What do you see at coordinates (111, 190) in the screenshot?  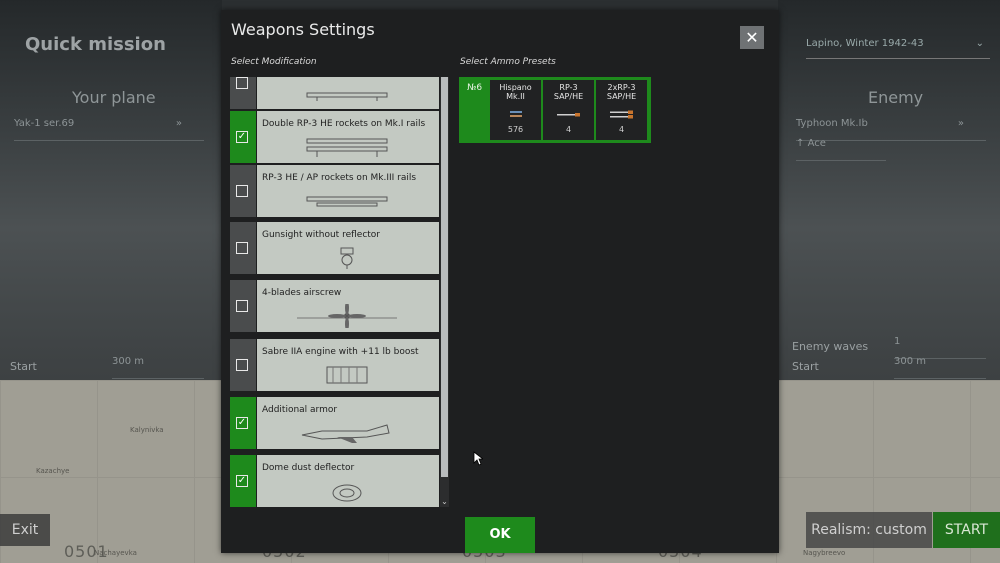 I see `hangar-left-backdrop` at bounding box center [111, 190].